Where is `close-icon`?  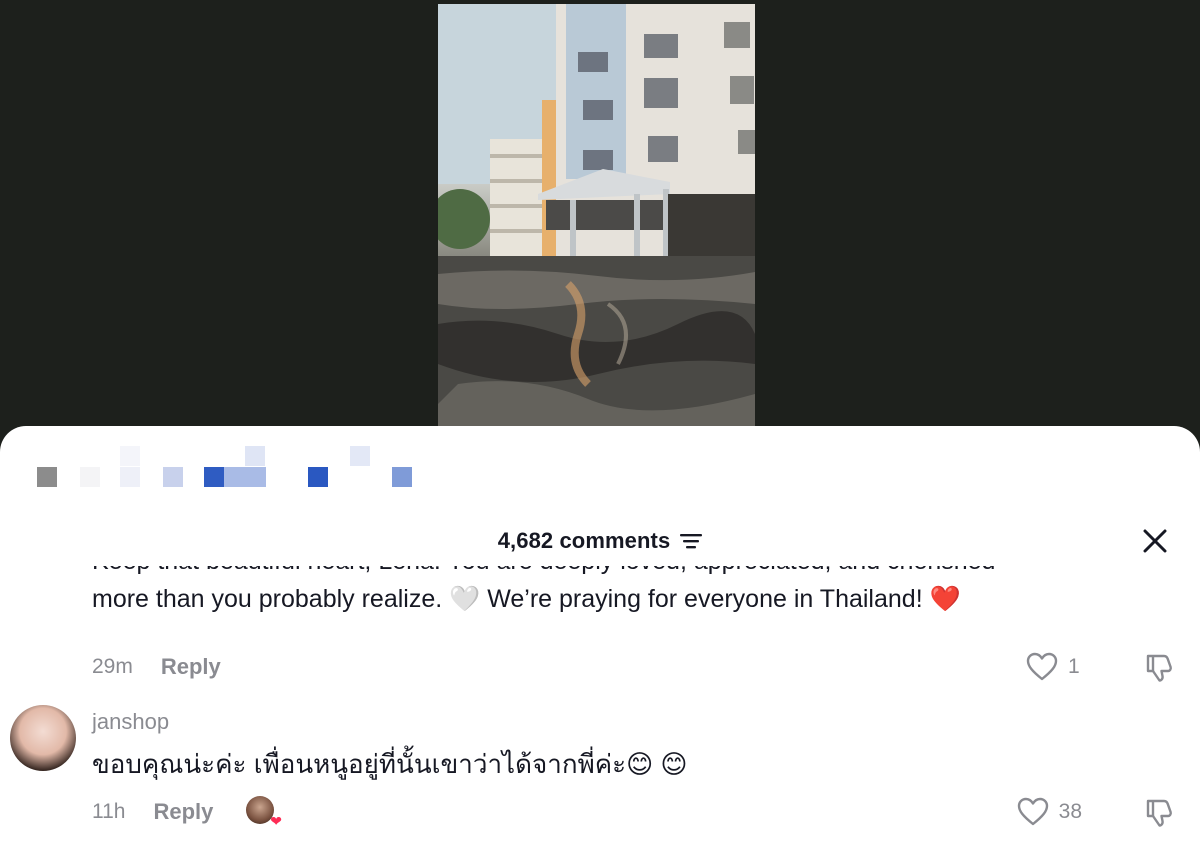 close-icon is located at coordinates (1155, 541).